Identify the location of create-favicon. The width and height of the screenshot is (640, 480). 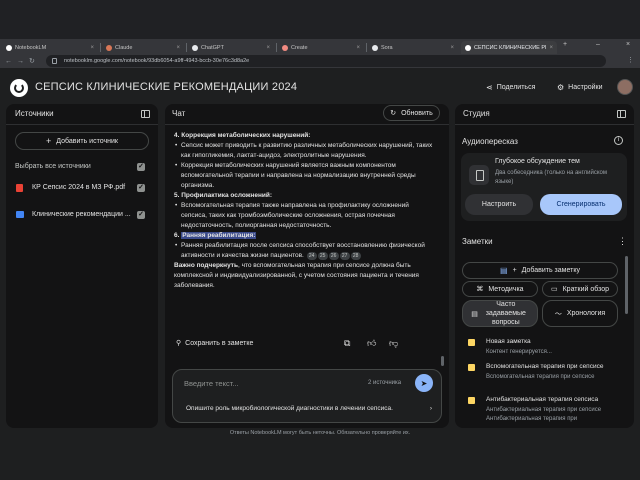
(285, 47).